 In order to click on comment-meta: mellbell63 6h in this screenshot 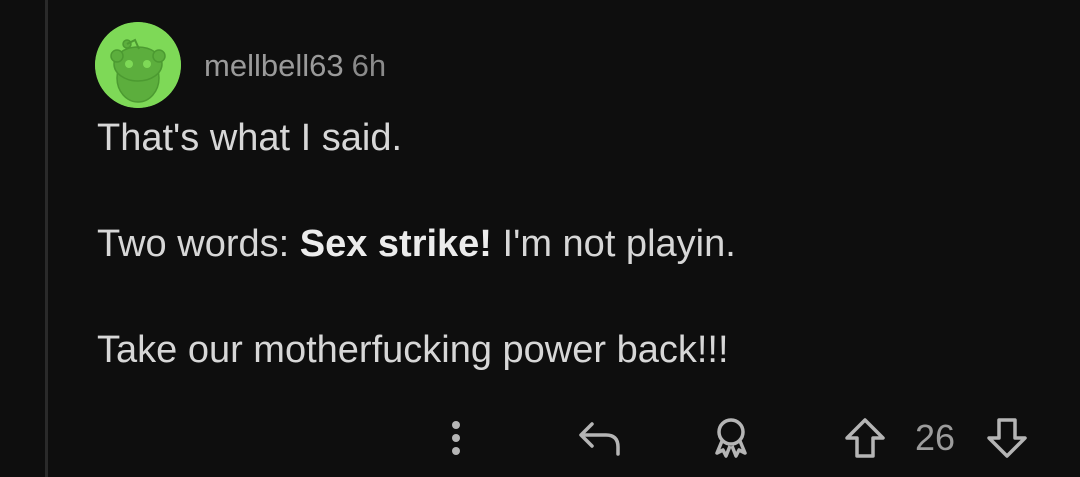, I will do `click(295, 66)`.